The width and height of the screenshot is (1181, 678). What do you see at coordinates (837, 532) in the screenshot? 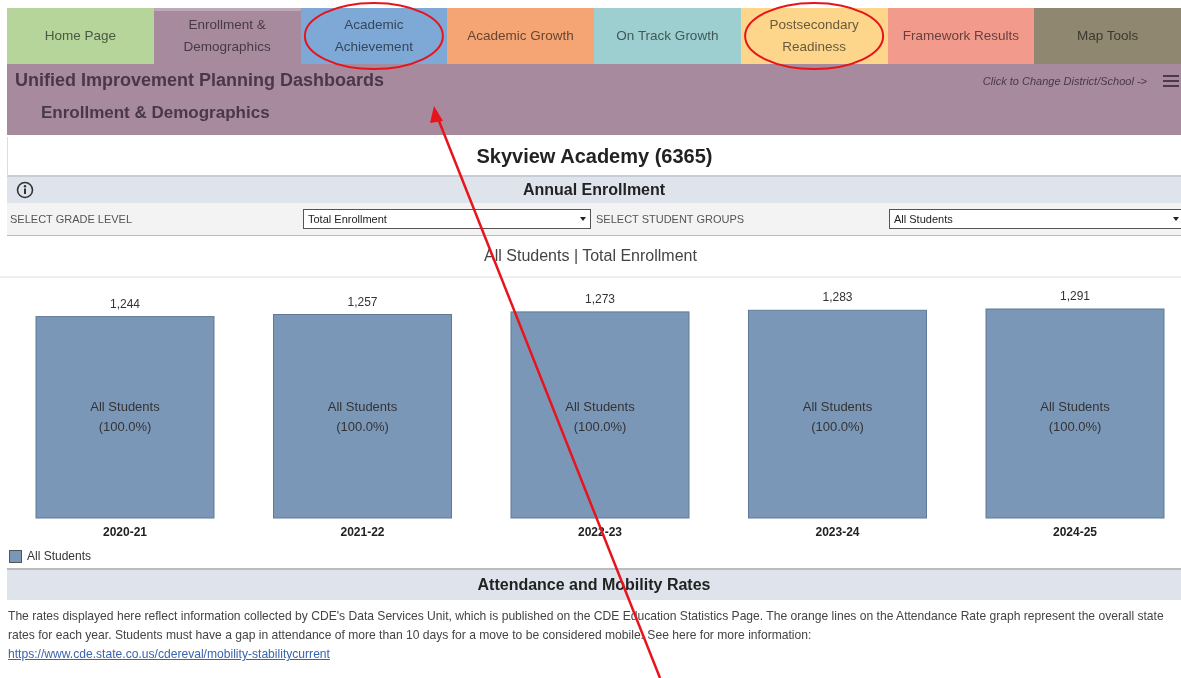
I see `axis-label: 2023-24` at bounding box center [837, 532].